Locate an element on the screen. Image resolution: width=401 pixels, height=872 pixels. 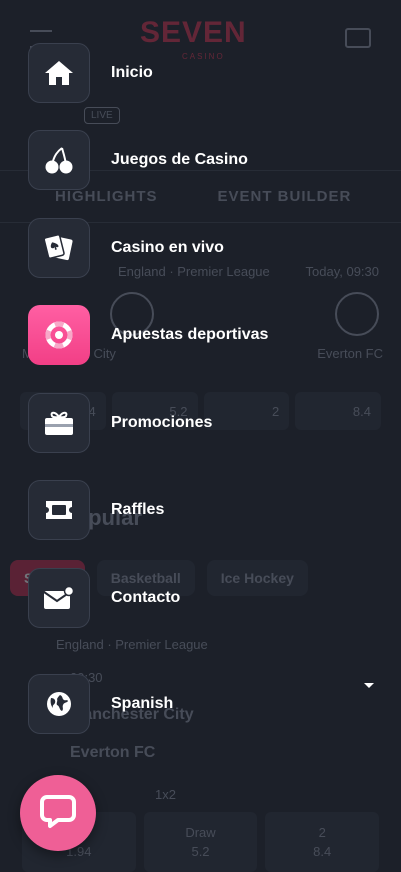
globe-icon is located at coordinates (59, 704).